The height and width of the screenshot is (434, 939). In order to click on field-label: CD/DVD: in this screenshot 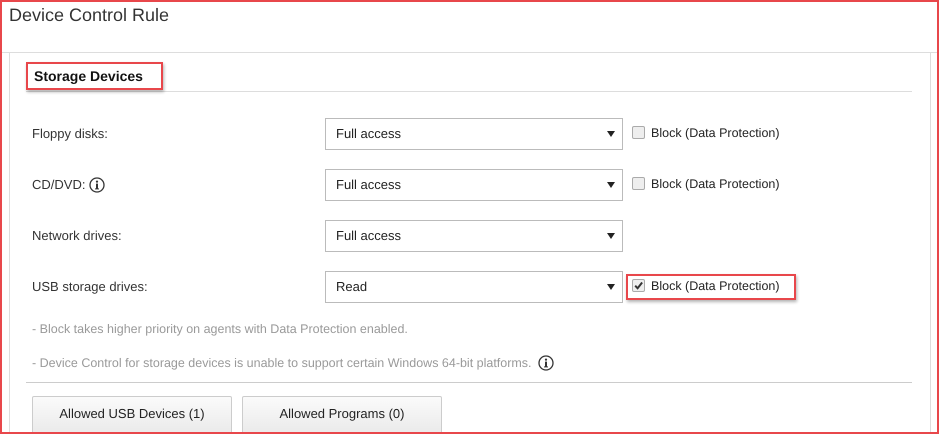, I will do `click(59, 184)`.